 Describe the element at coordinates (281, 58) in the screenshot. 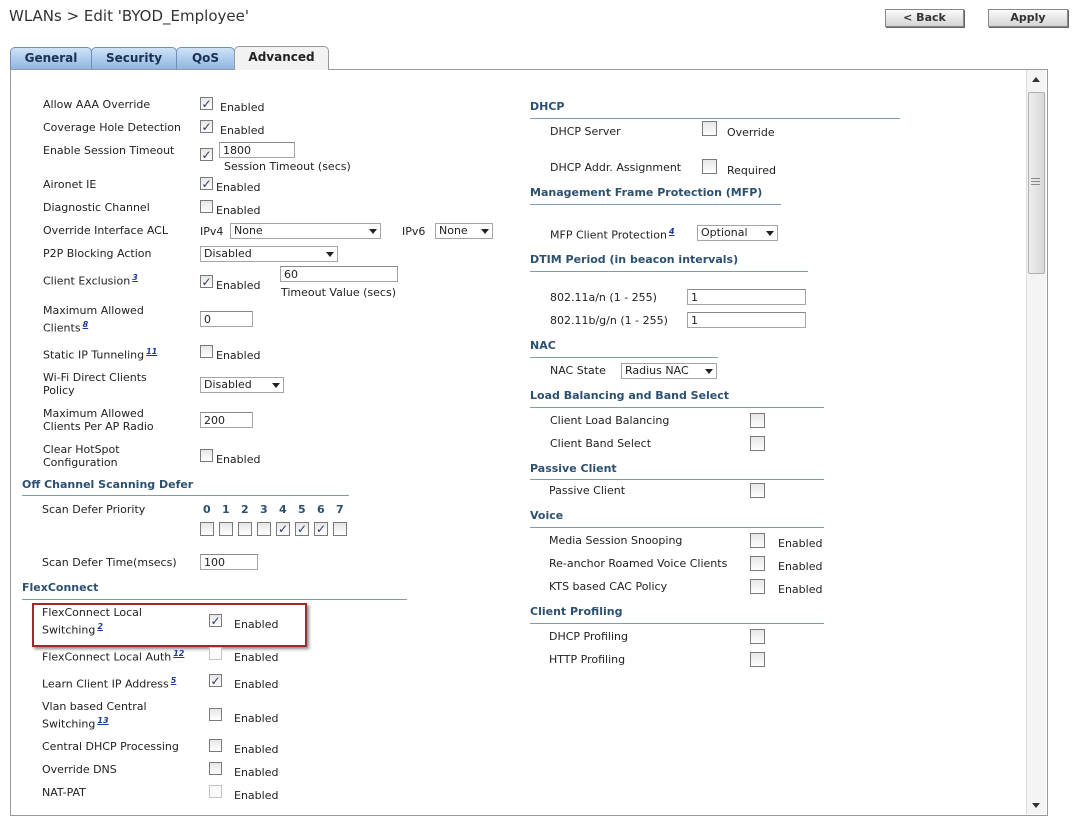

I see `tab-advanced: Advanced` at that location.